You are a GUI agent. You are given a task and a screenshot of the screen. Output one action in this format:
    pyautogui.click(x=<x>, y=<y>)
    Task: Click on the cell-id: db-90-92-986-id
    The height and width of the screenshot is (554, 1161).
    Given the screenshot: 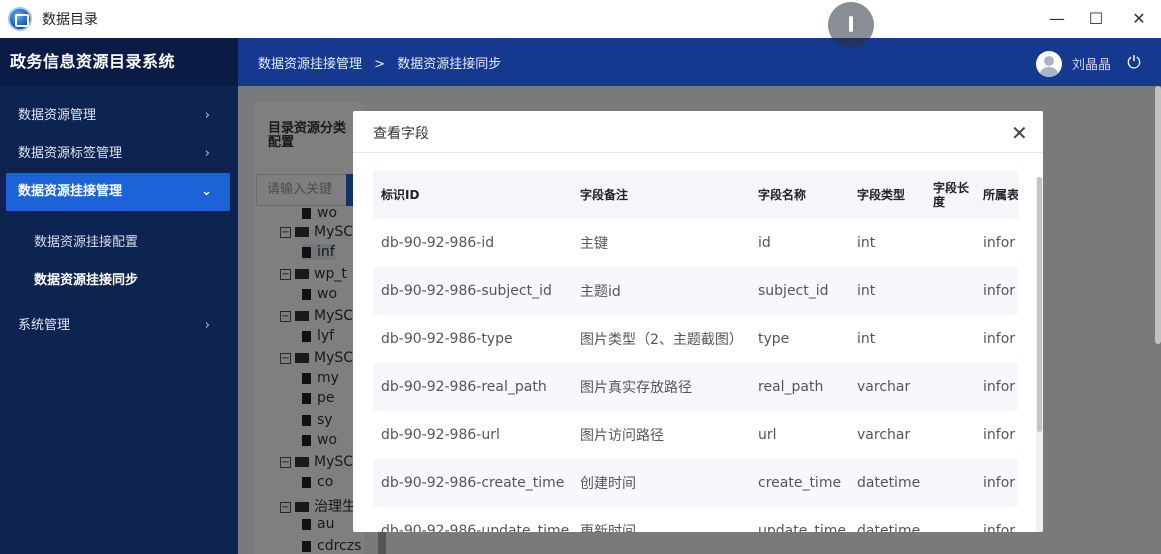 What is the action you would take?
    pyautogui.click(x=438, y=243)
    